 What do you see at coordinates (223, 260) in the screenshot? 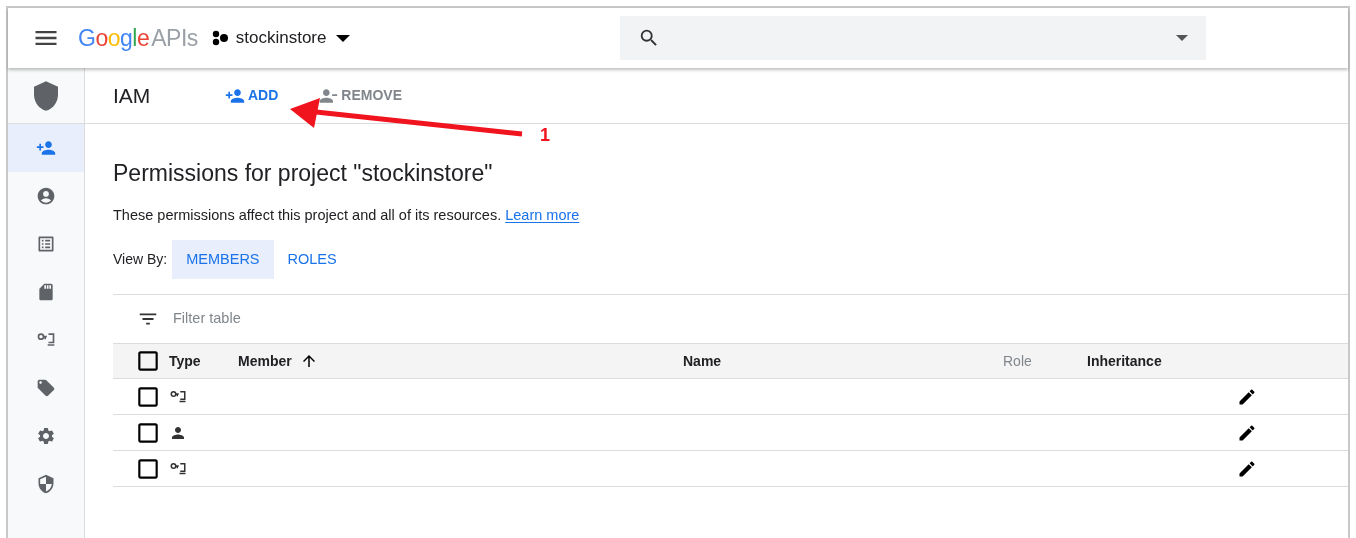
I see `view-tab: MEMBERS` at bounding box center [223, 260].